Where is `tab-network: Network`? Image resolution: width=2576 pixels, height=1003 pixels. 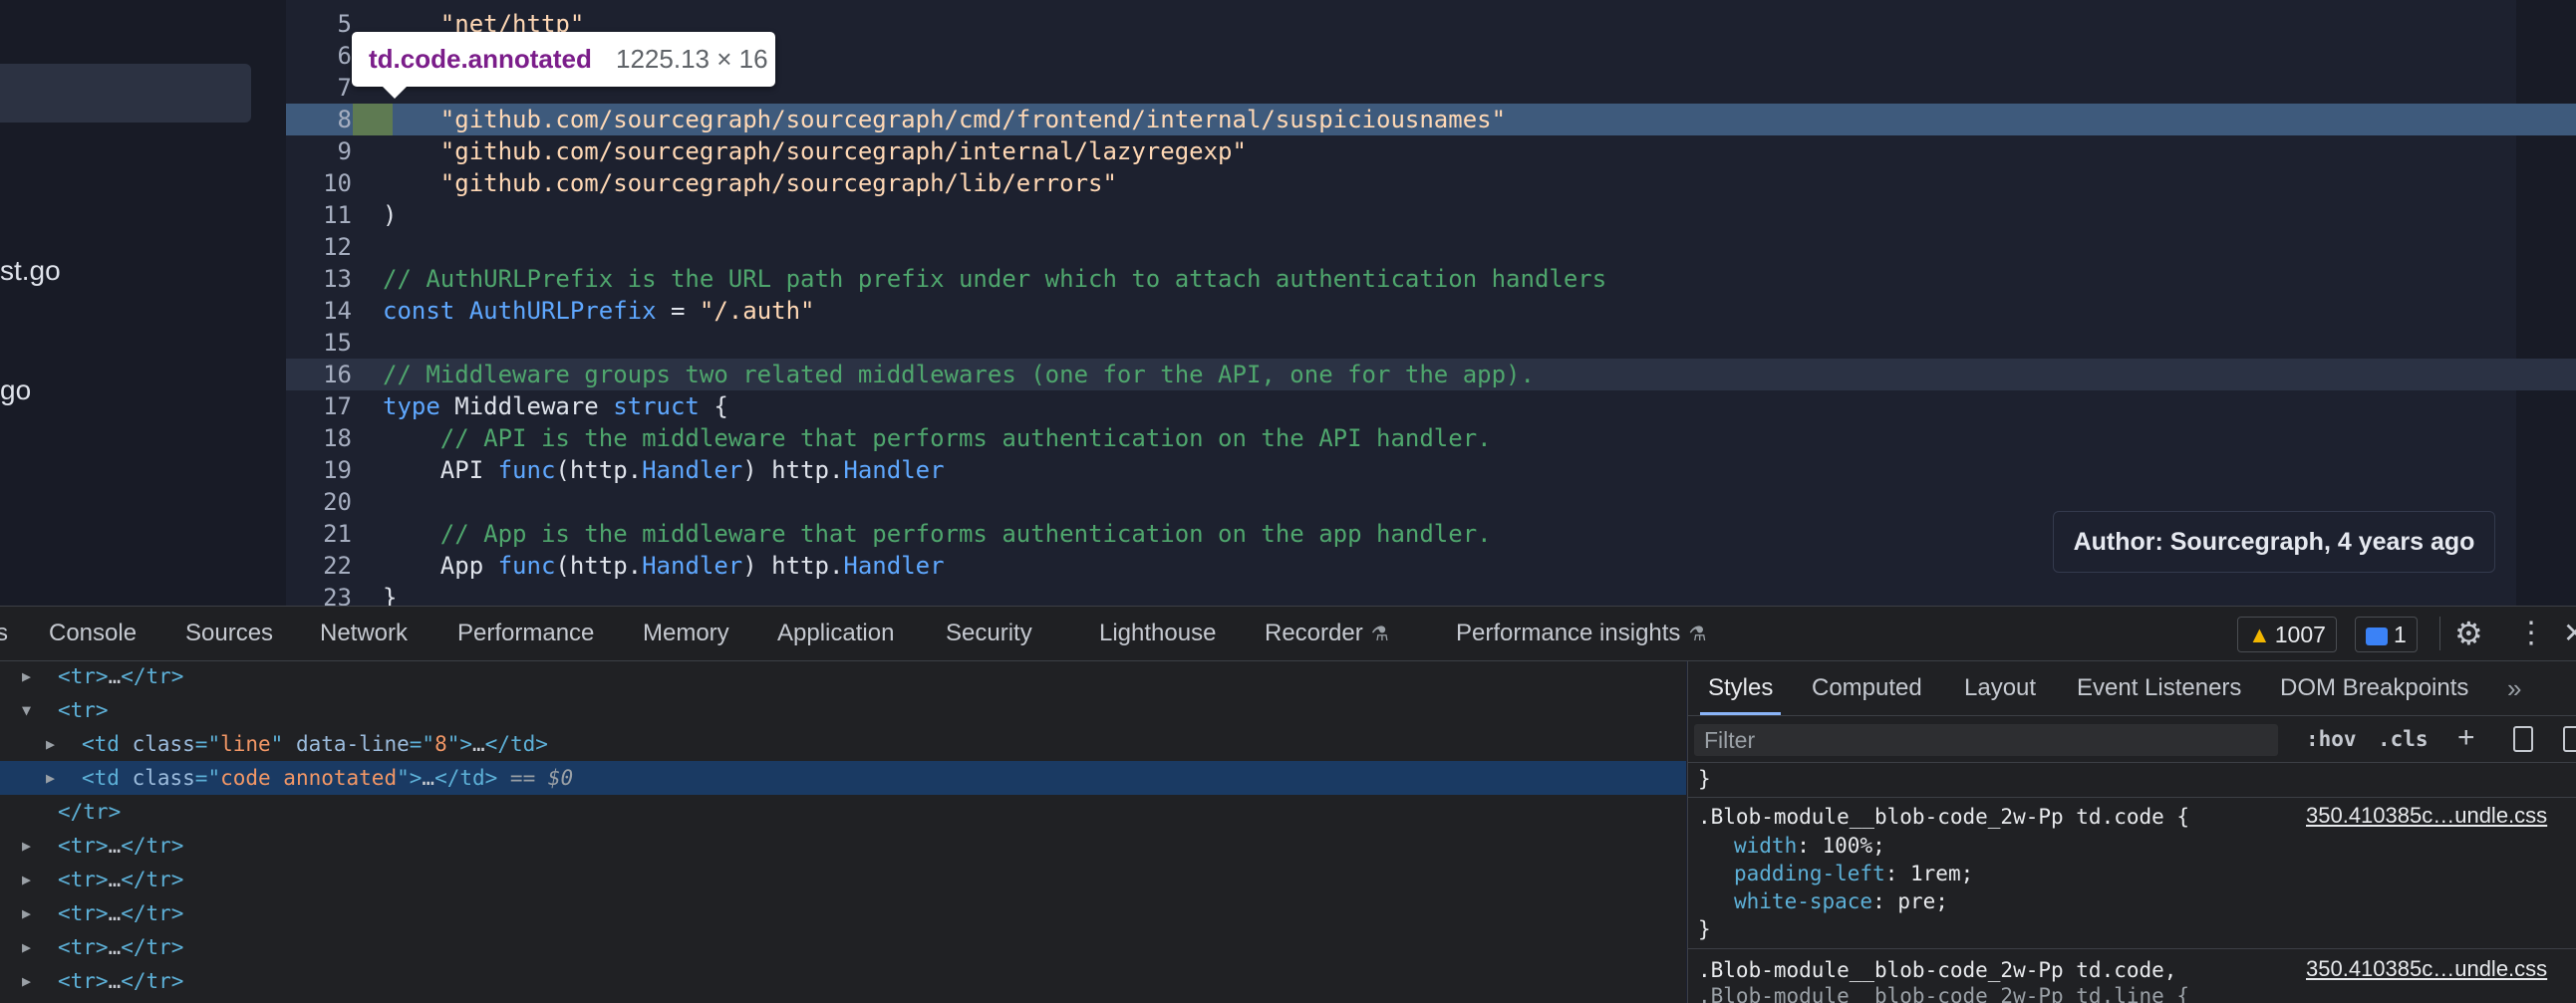 tab-network: Network is located at coordinates (364, 633).